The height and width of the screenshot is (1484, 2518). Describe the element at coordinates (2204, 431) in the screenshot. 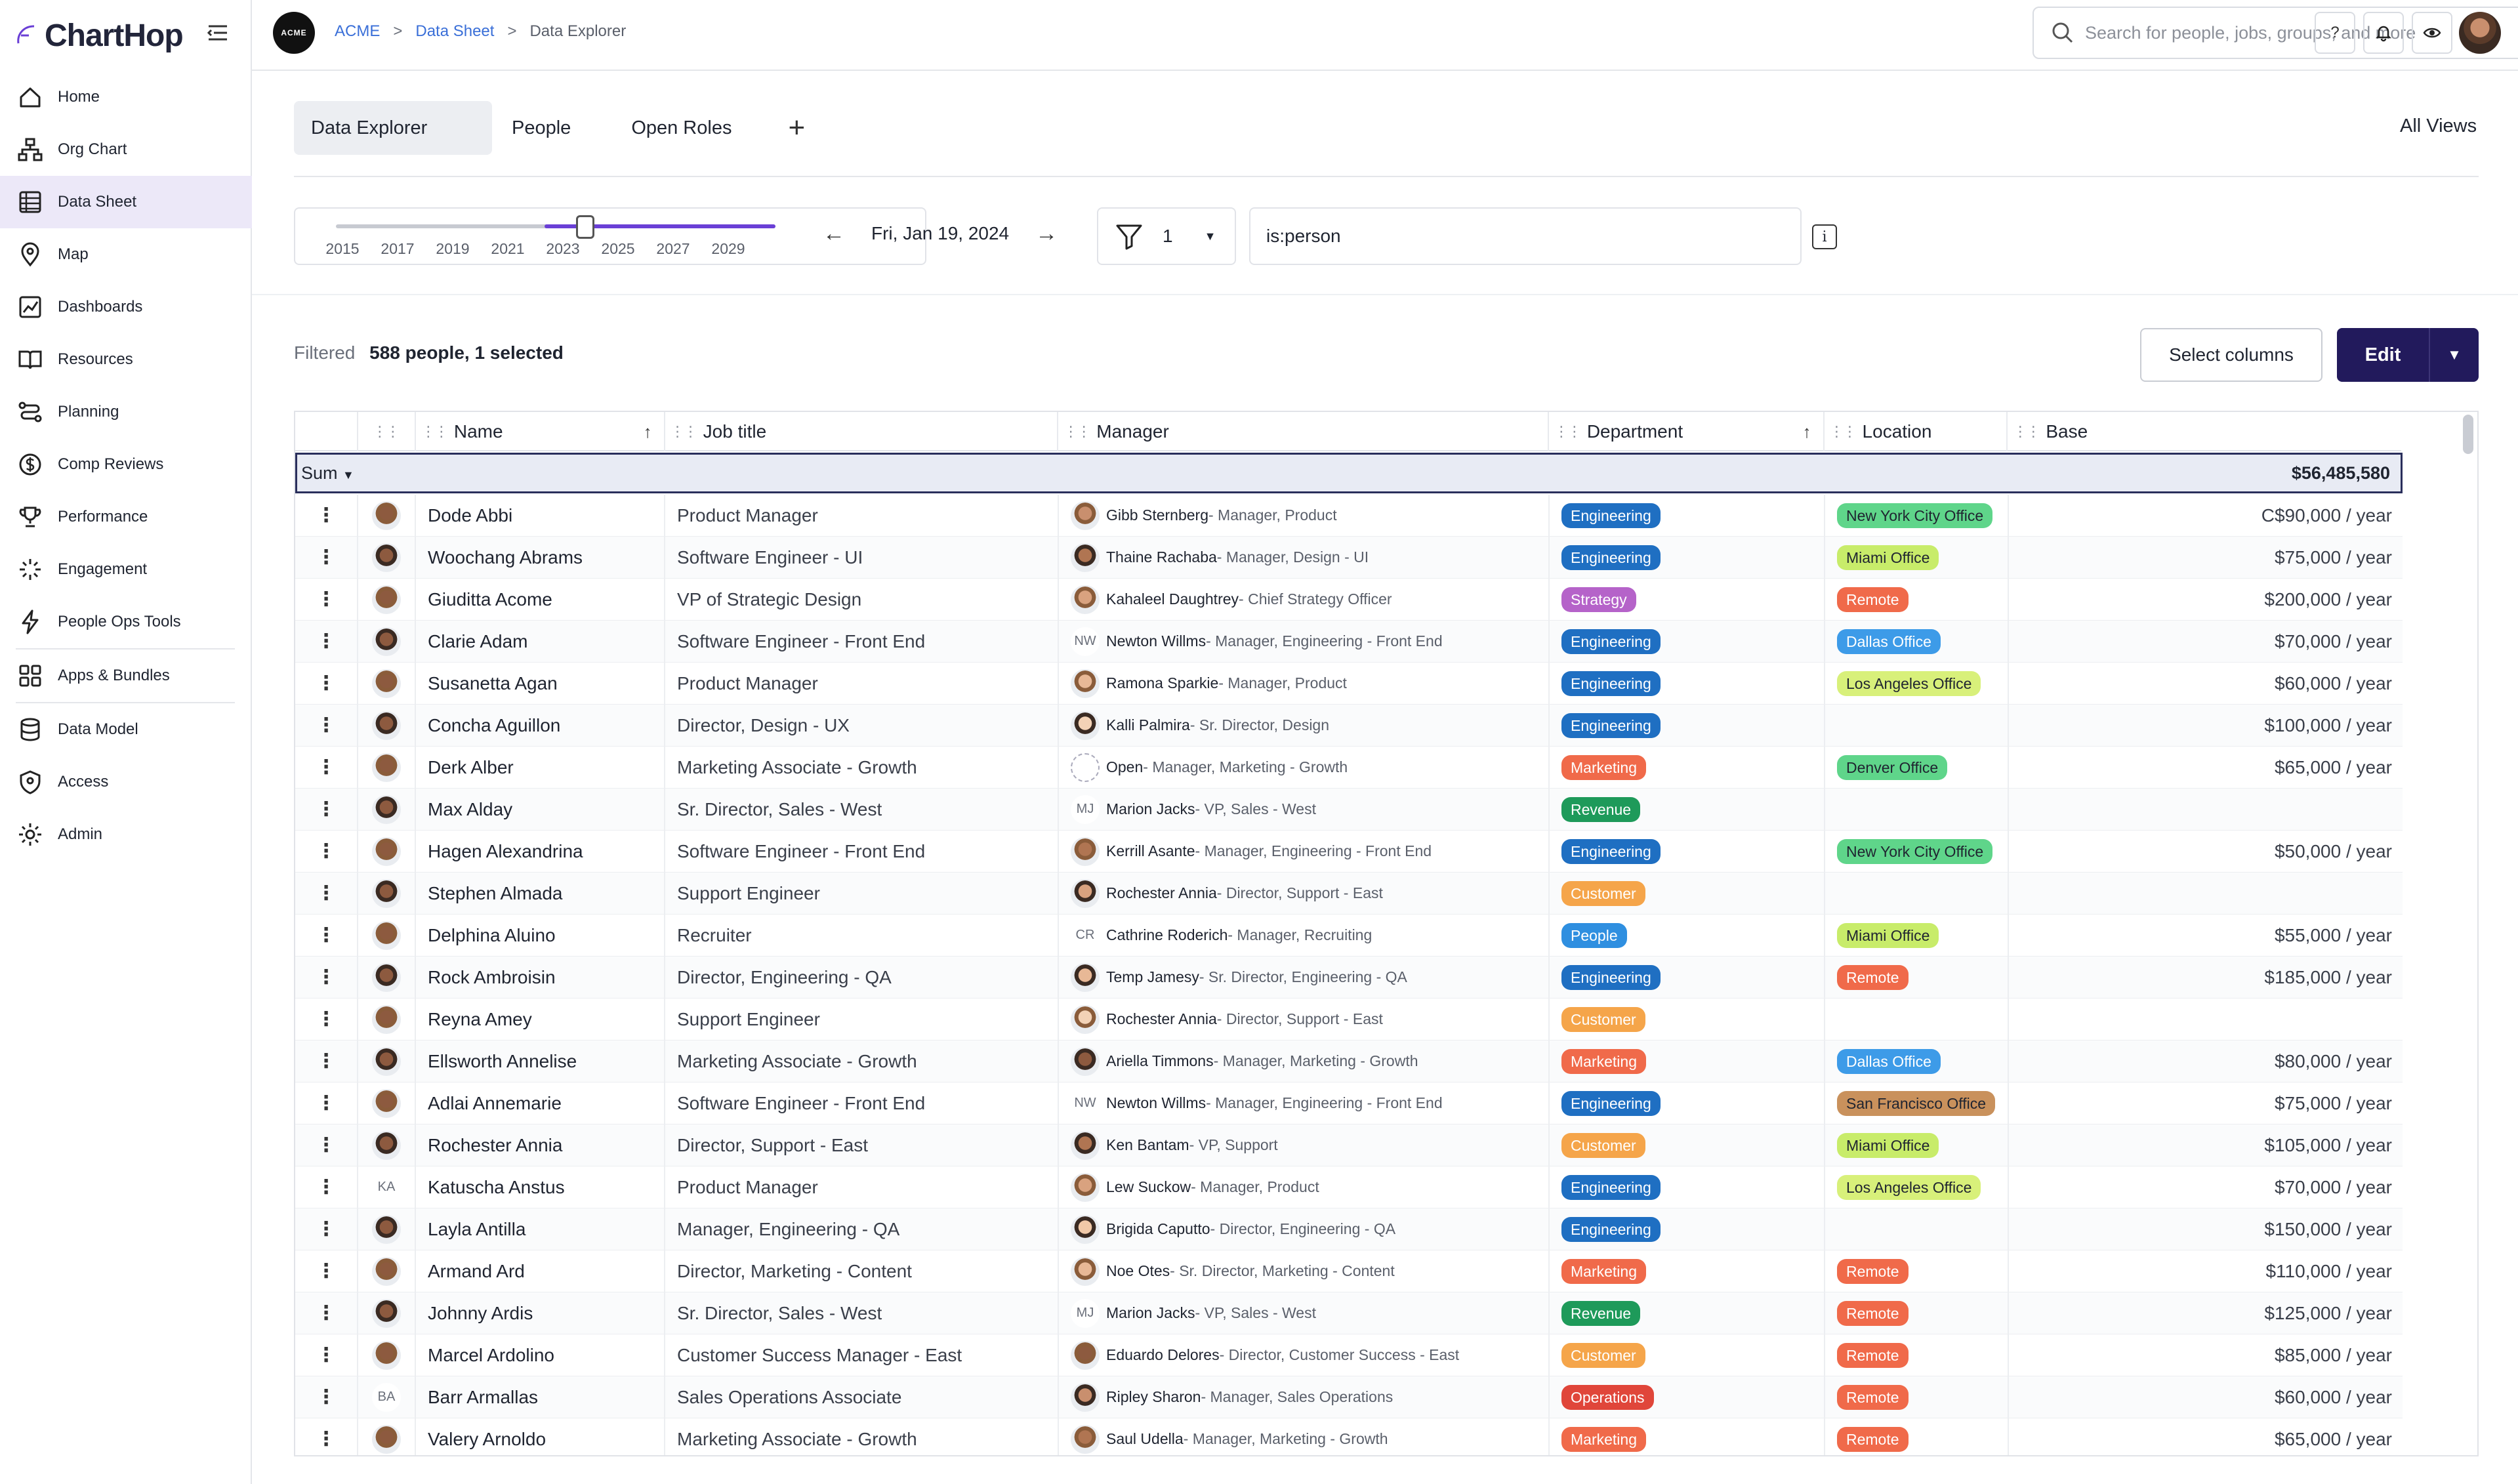

I see `header-base: ⋮⋮ Base` at that location.